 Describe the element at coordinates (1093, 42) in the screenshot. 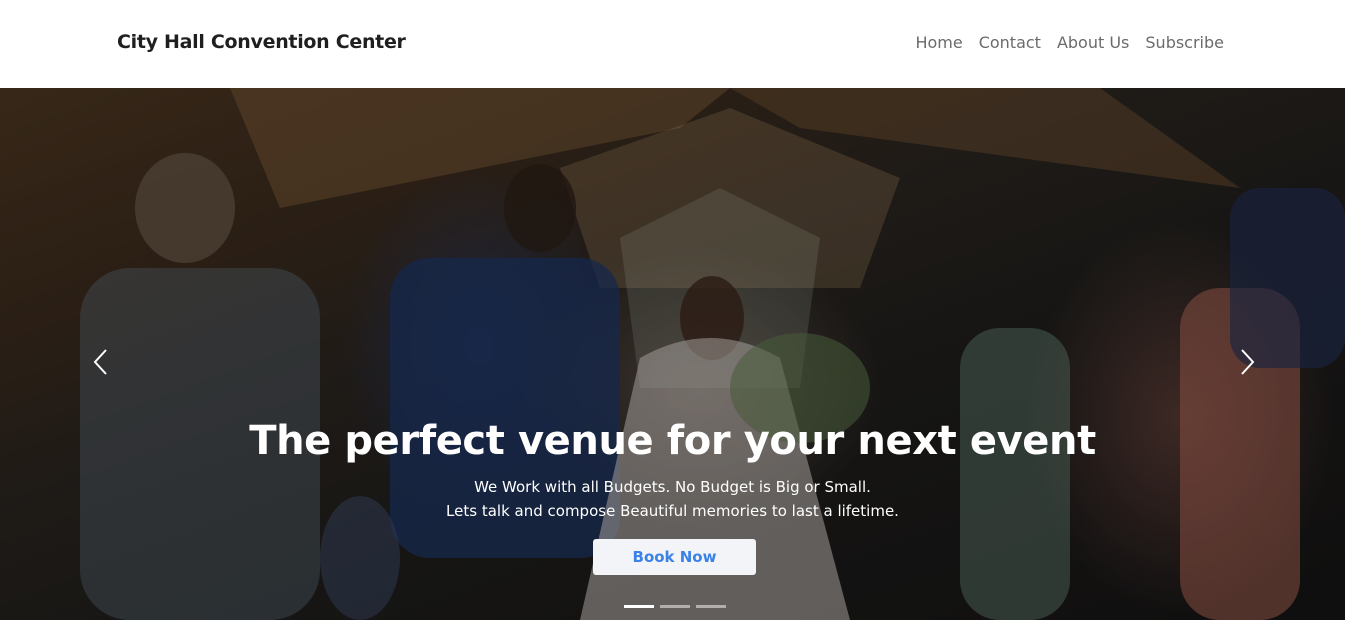

I see `nav-link-about-us: About Us` at that location.